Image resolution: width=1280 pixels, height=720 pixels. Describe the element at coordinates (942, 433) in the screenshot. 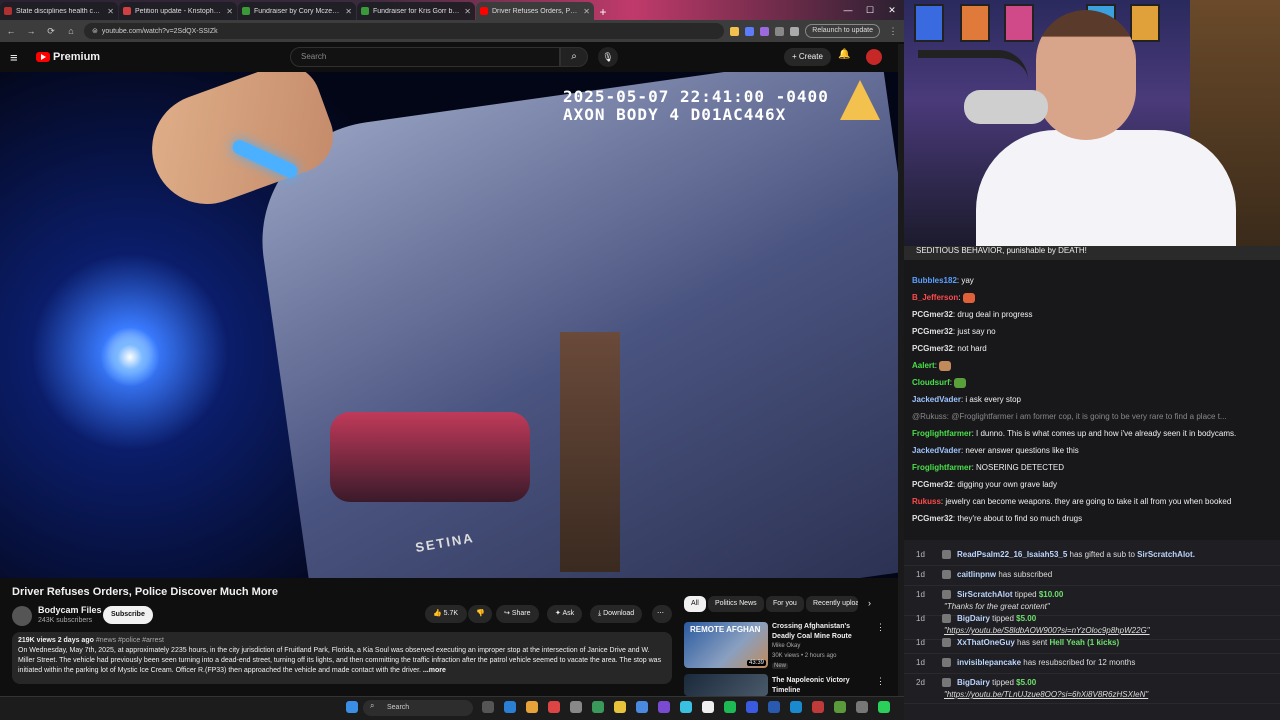

I see `chat-username: Froglightfarmer` at that location.